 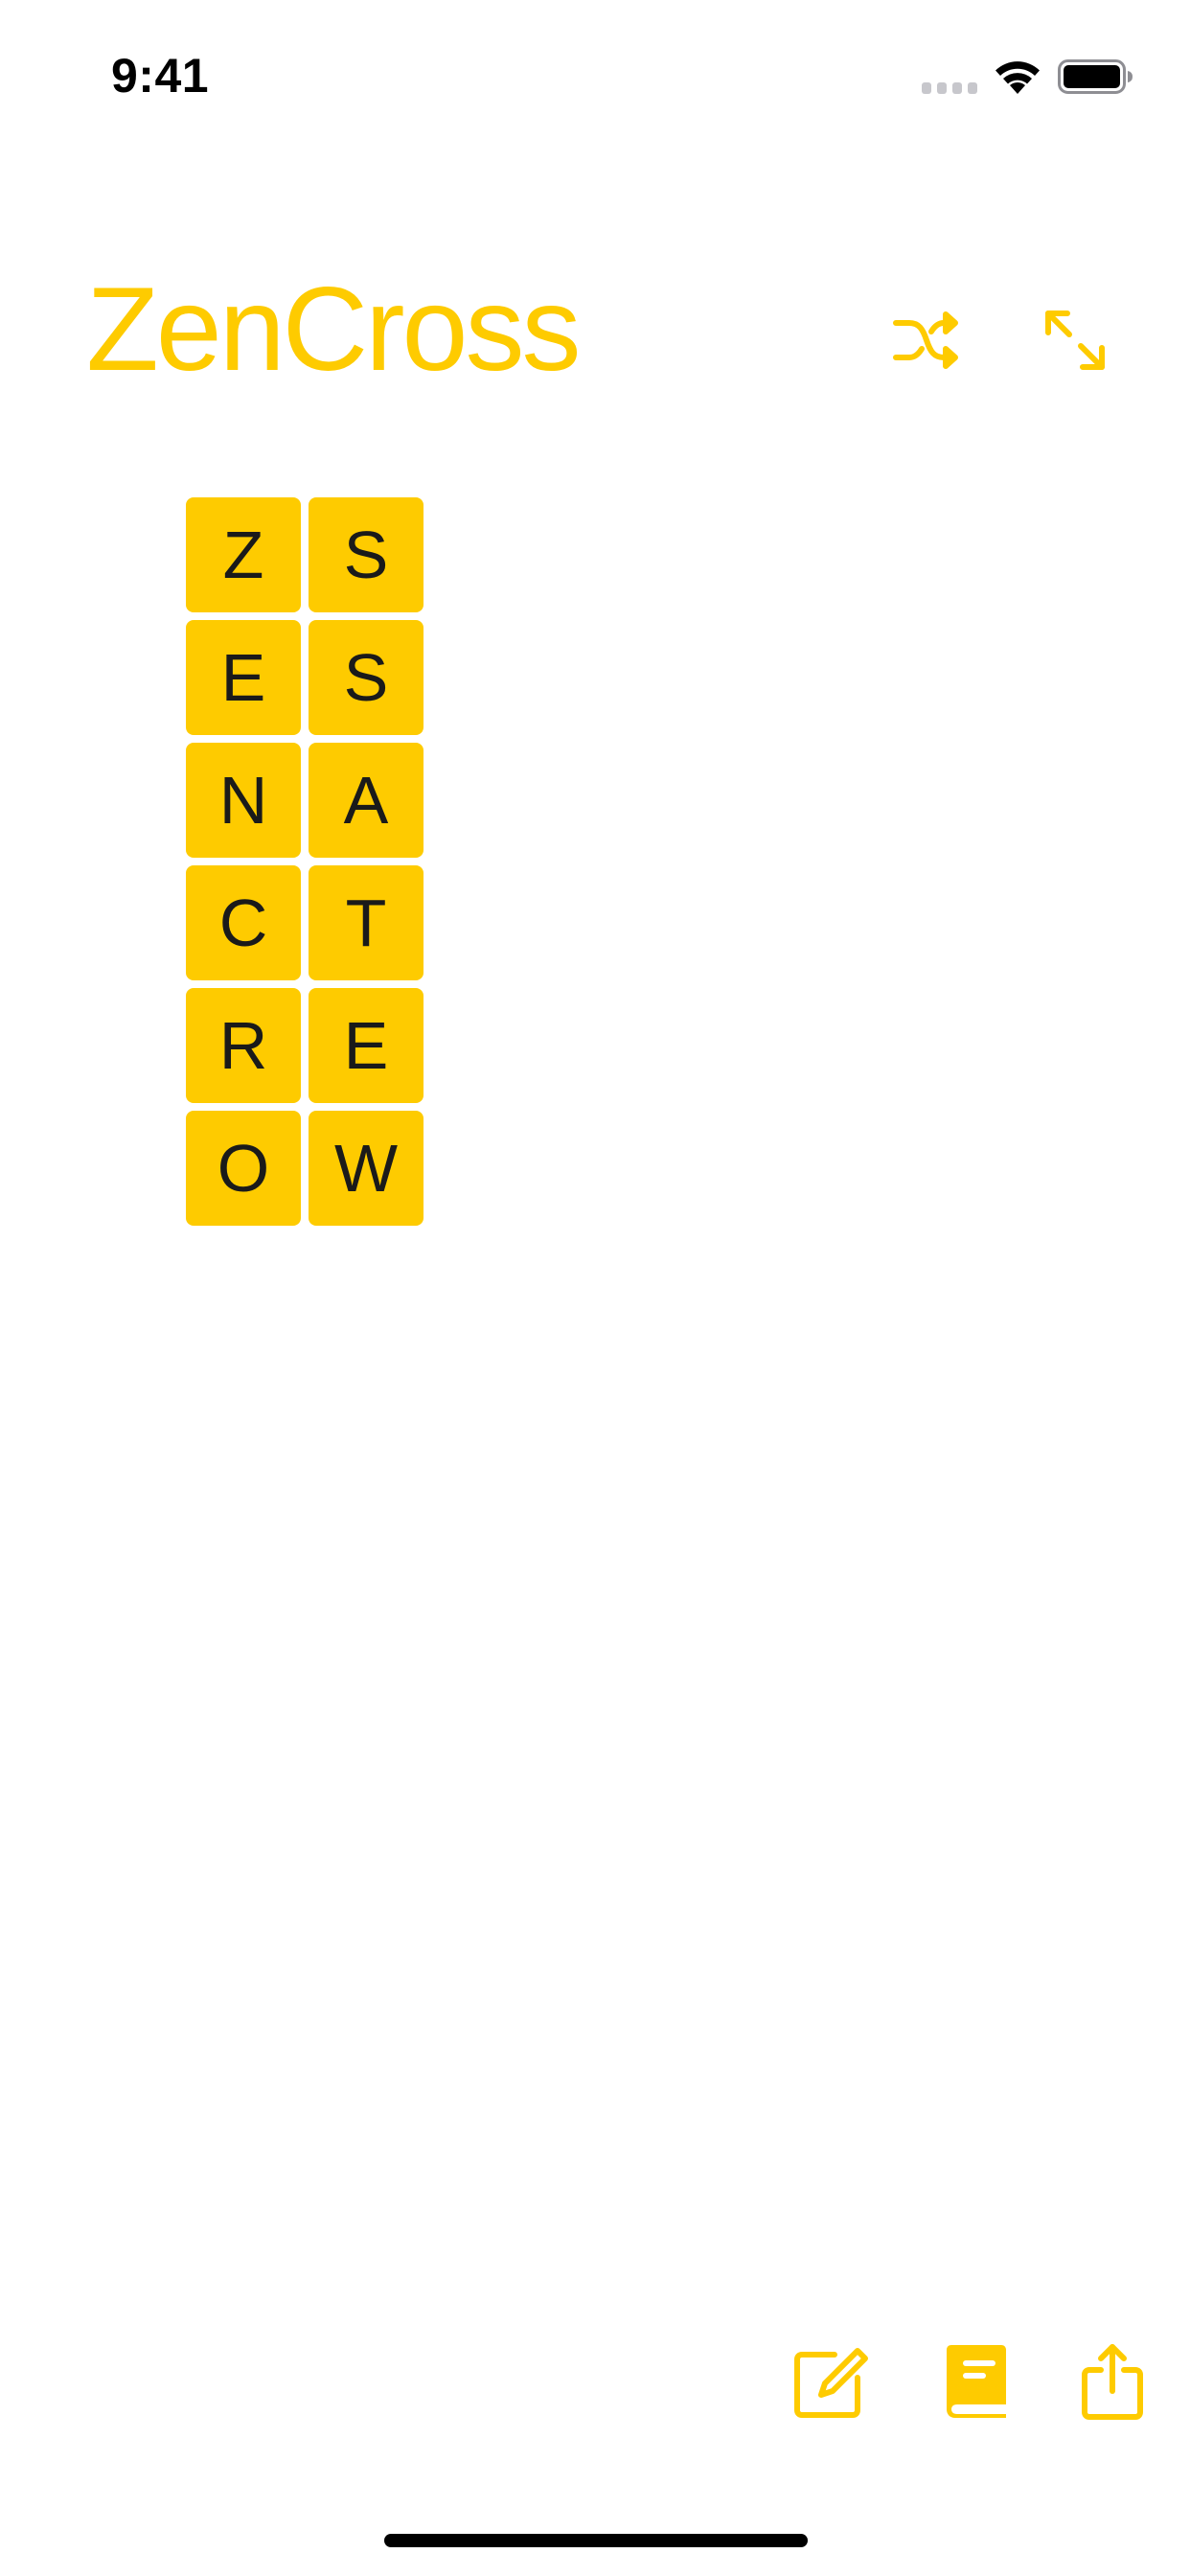 I want to click on letter-tile: W, so click(x=366, y=1168).